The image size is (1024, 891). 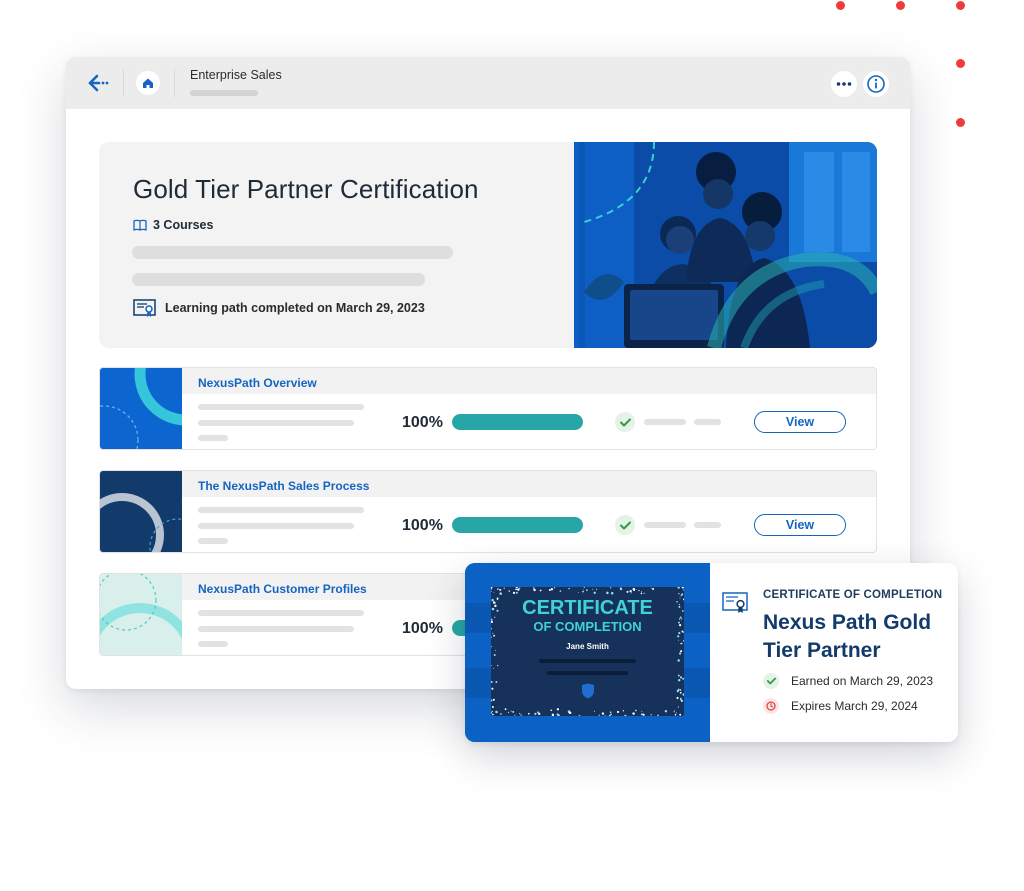 What do you see at coordinates (854, 706) in the screenshot?
I see `expiry-date: Expires March 29, 2024` at bounding box center [854, 706].